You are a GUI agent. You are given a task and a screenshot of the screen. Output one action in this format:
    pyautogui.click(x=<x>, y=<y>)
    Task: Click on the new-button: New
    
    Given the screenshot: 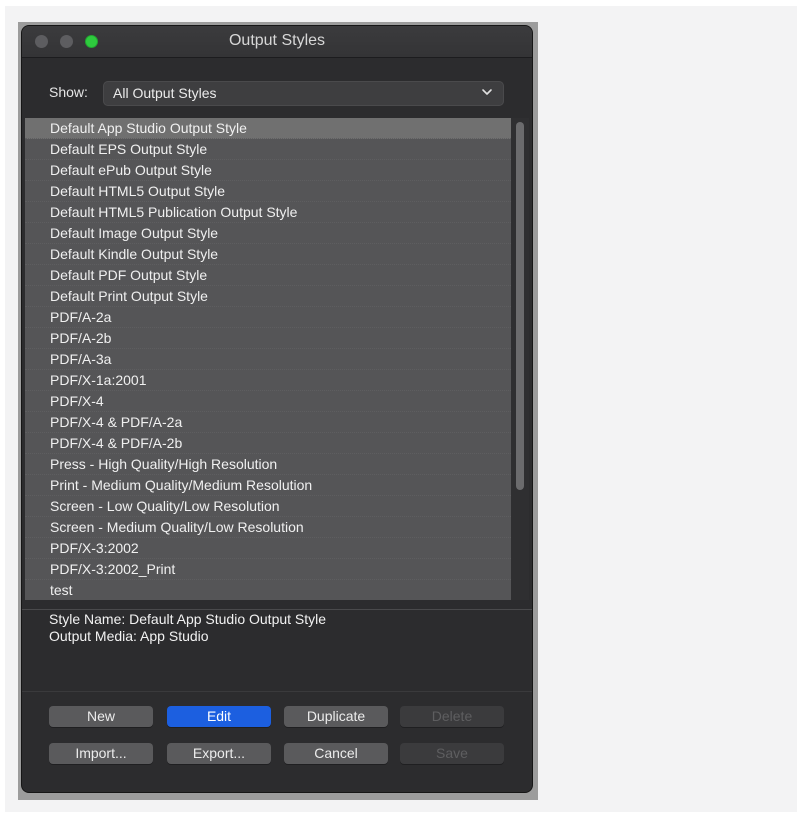 What is the action you would take?
    pyautogui.click(x=101, y=716)
    